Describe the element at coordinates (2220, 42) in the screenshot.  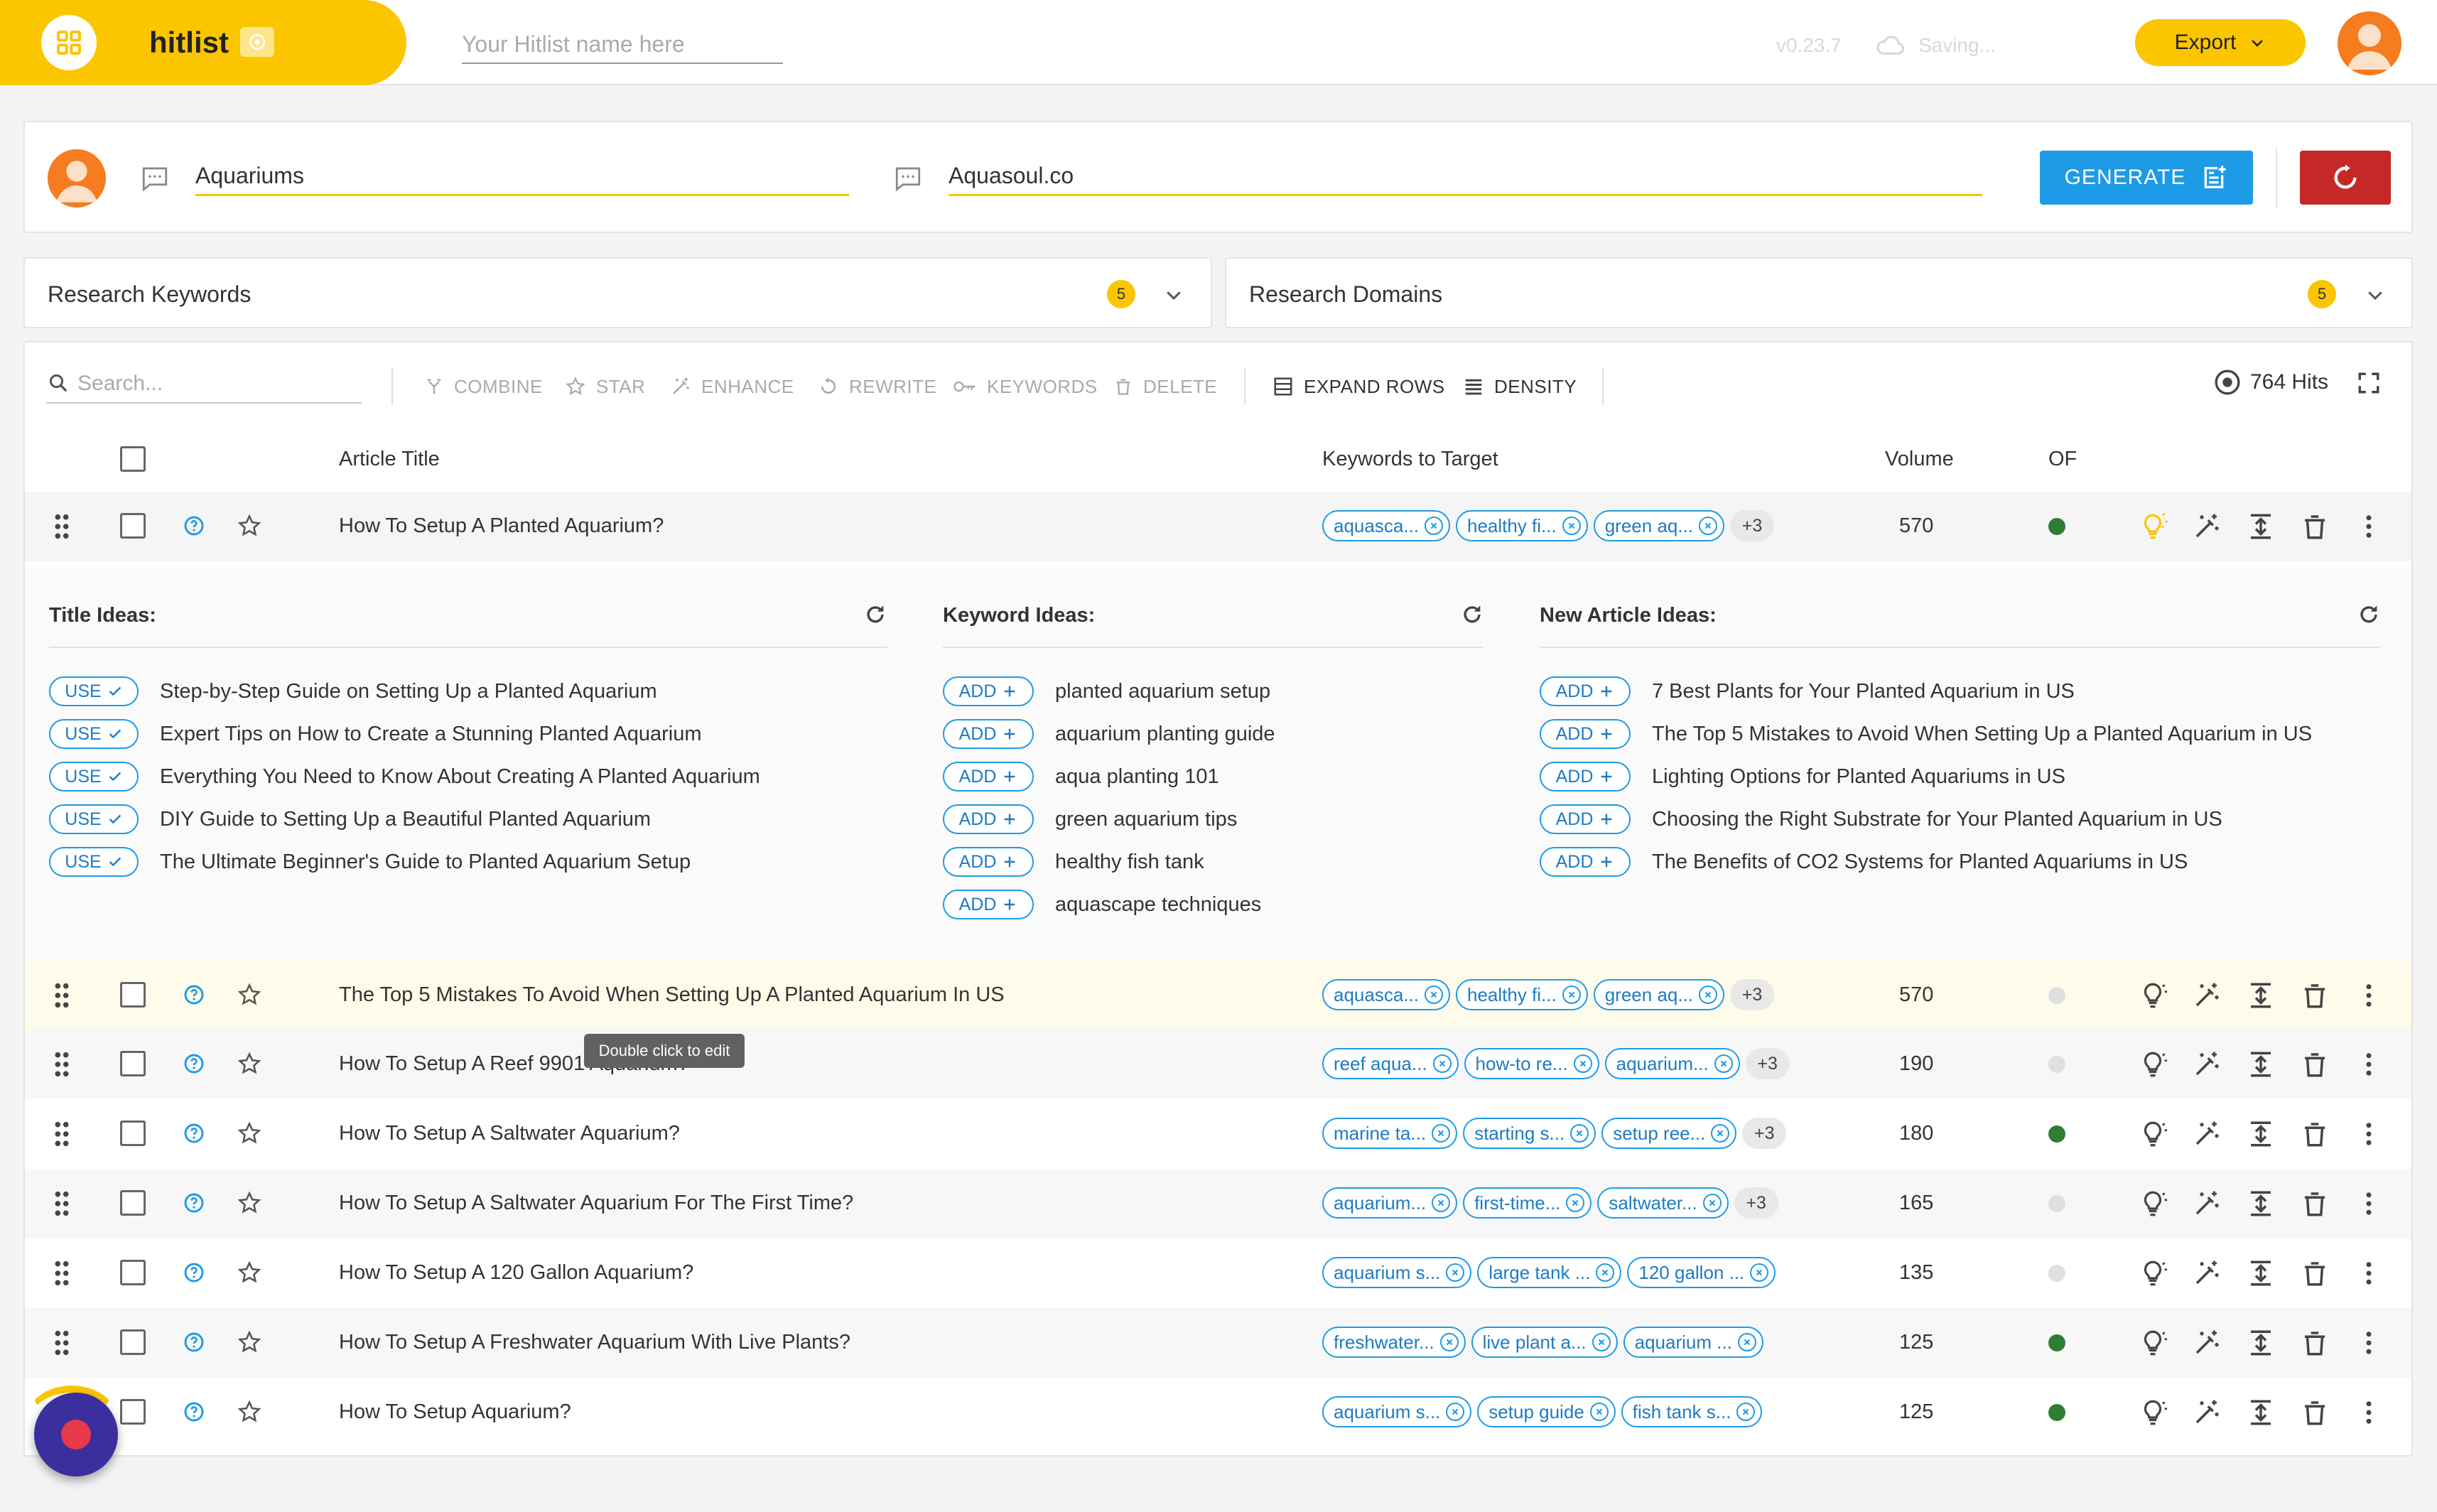
I see `export-button: Export` at that location.